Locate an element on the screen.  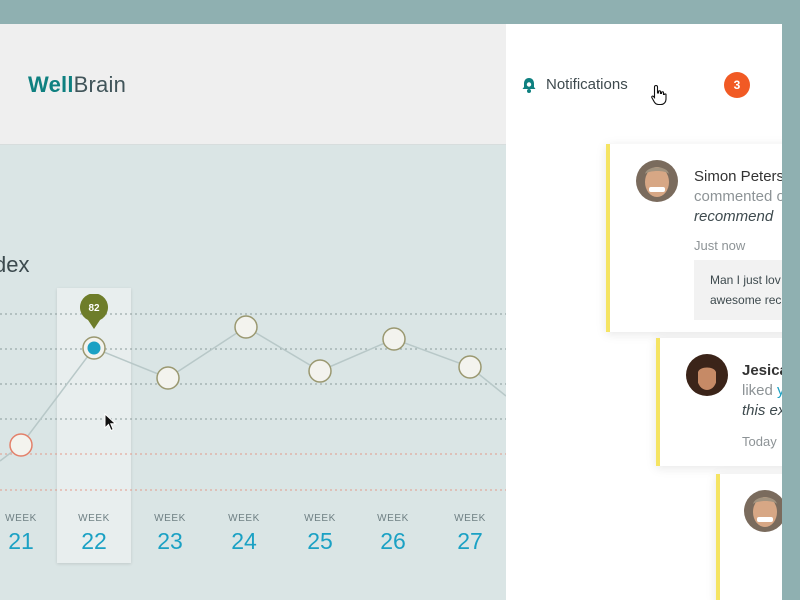
week-number: 24 is located at coordinates (244, 541).